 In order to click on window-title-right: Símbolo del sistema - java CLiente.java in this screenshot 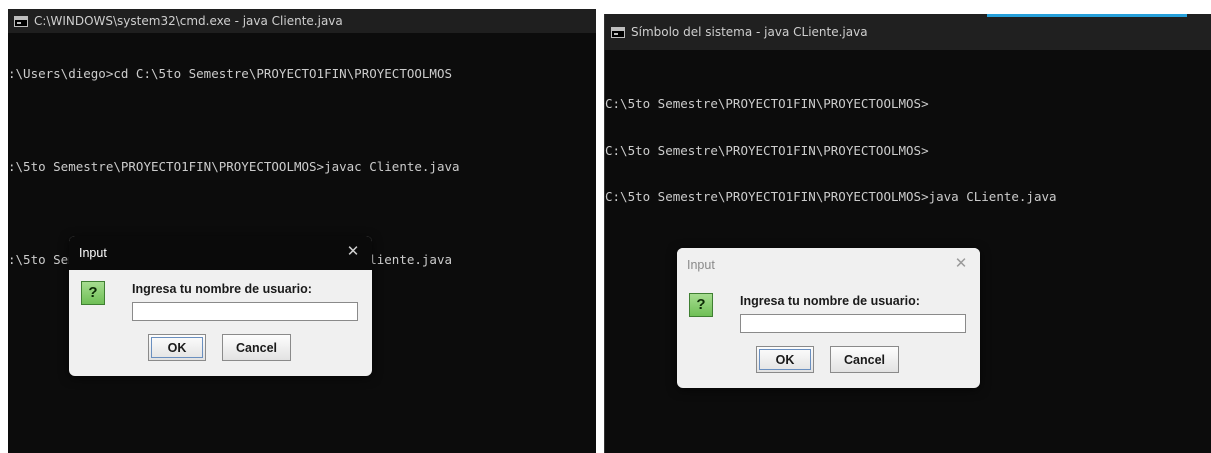, I will do `click(749, 32)`.